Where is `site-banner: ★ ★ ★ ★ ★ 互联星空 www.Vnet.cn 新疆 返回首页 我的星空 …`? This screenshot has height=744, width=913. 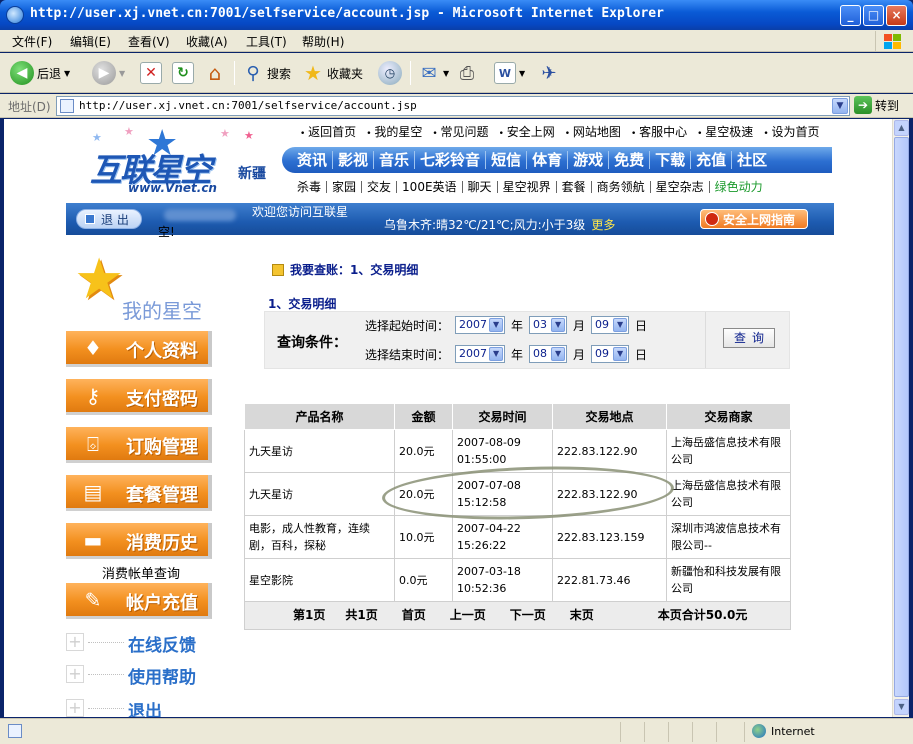 site-banner: ★ ★ ★ ★ ★ 互联星空 www.Vnet.cn 新疆 返回首页 我的星空 … is located at coordinates (450, 179).